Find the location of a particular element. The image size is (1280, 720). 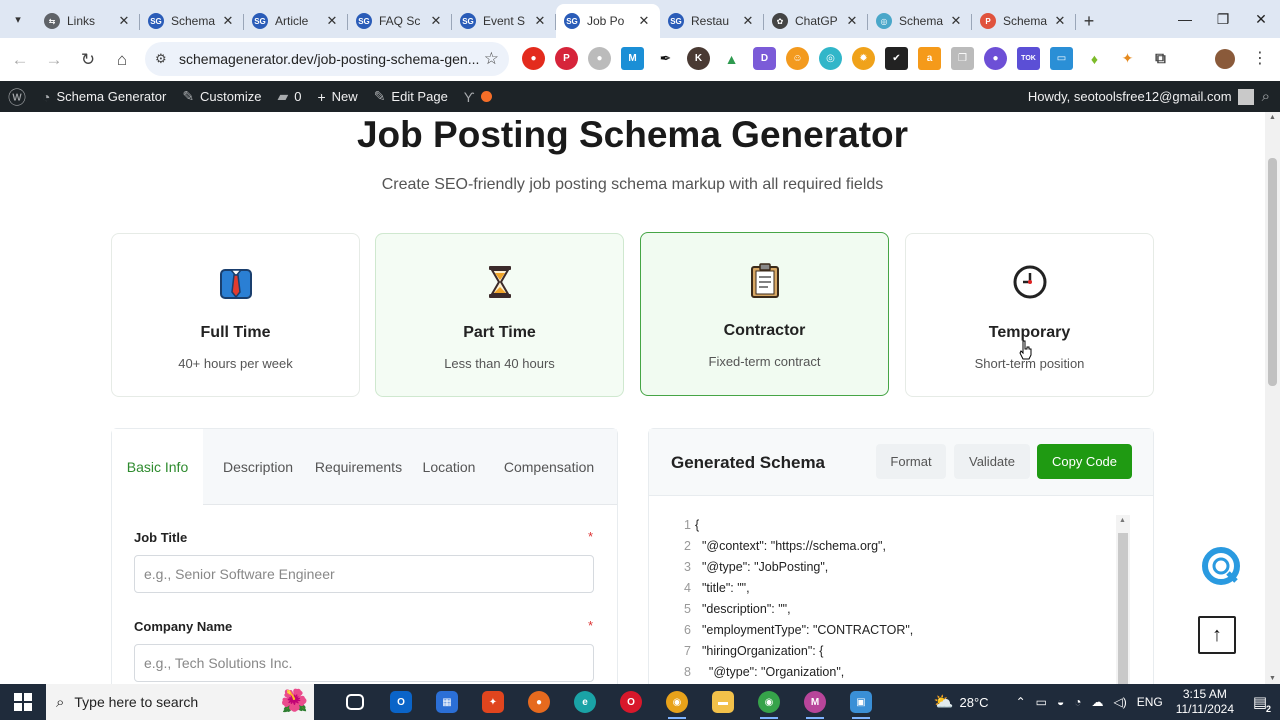

amazon-icon: a is located at coordinates (929, 58).